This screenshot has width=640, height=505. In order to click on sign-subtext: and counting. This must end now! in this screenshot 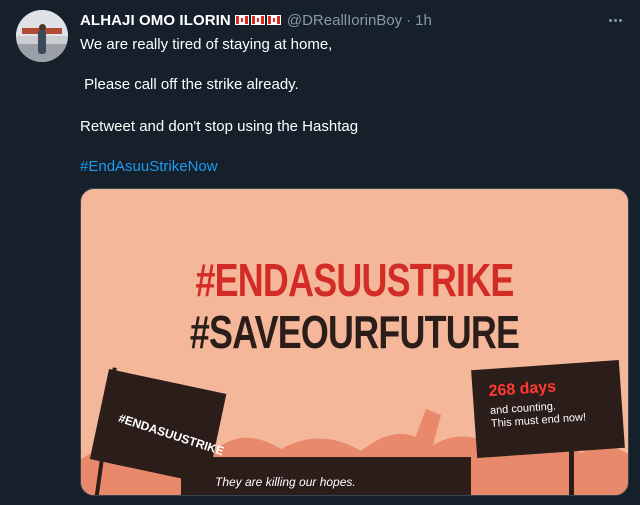, I will do `click(555, 413)`.